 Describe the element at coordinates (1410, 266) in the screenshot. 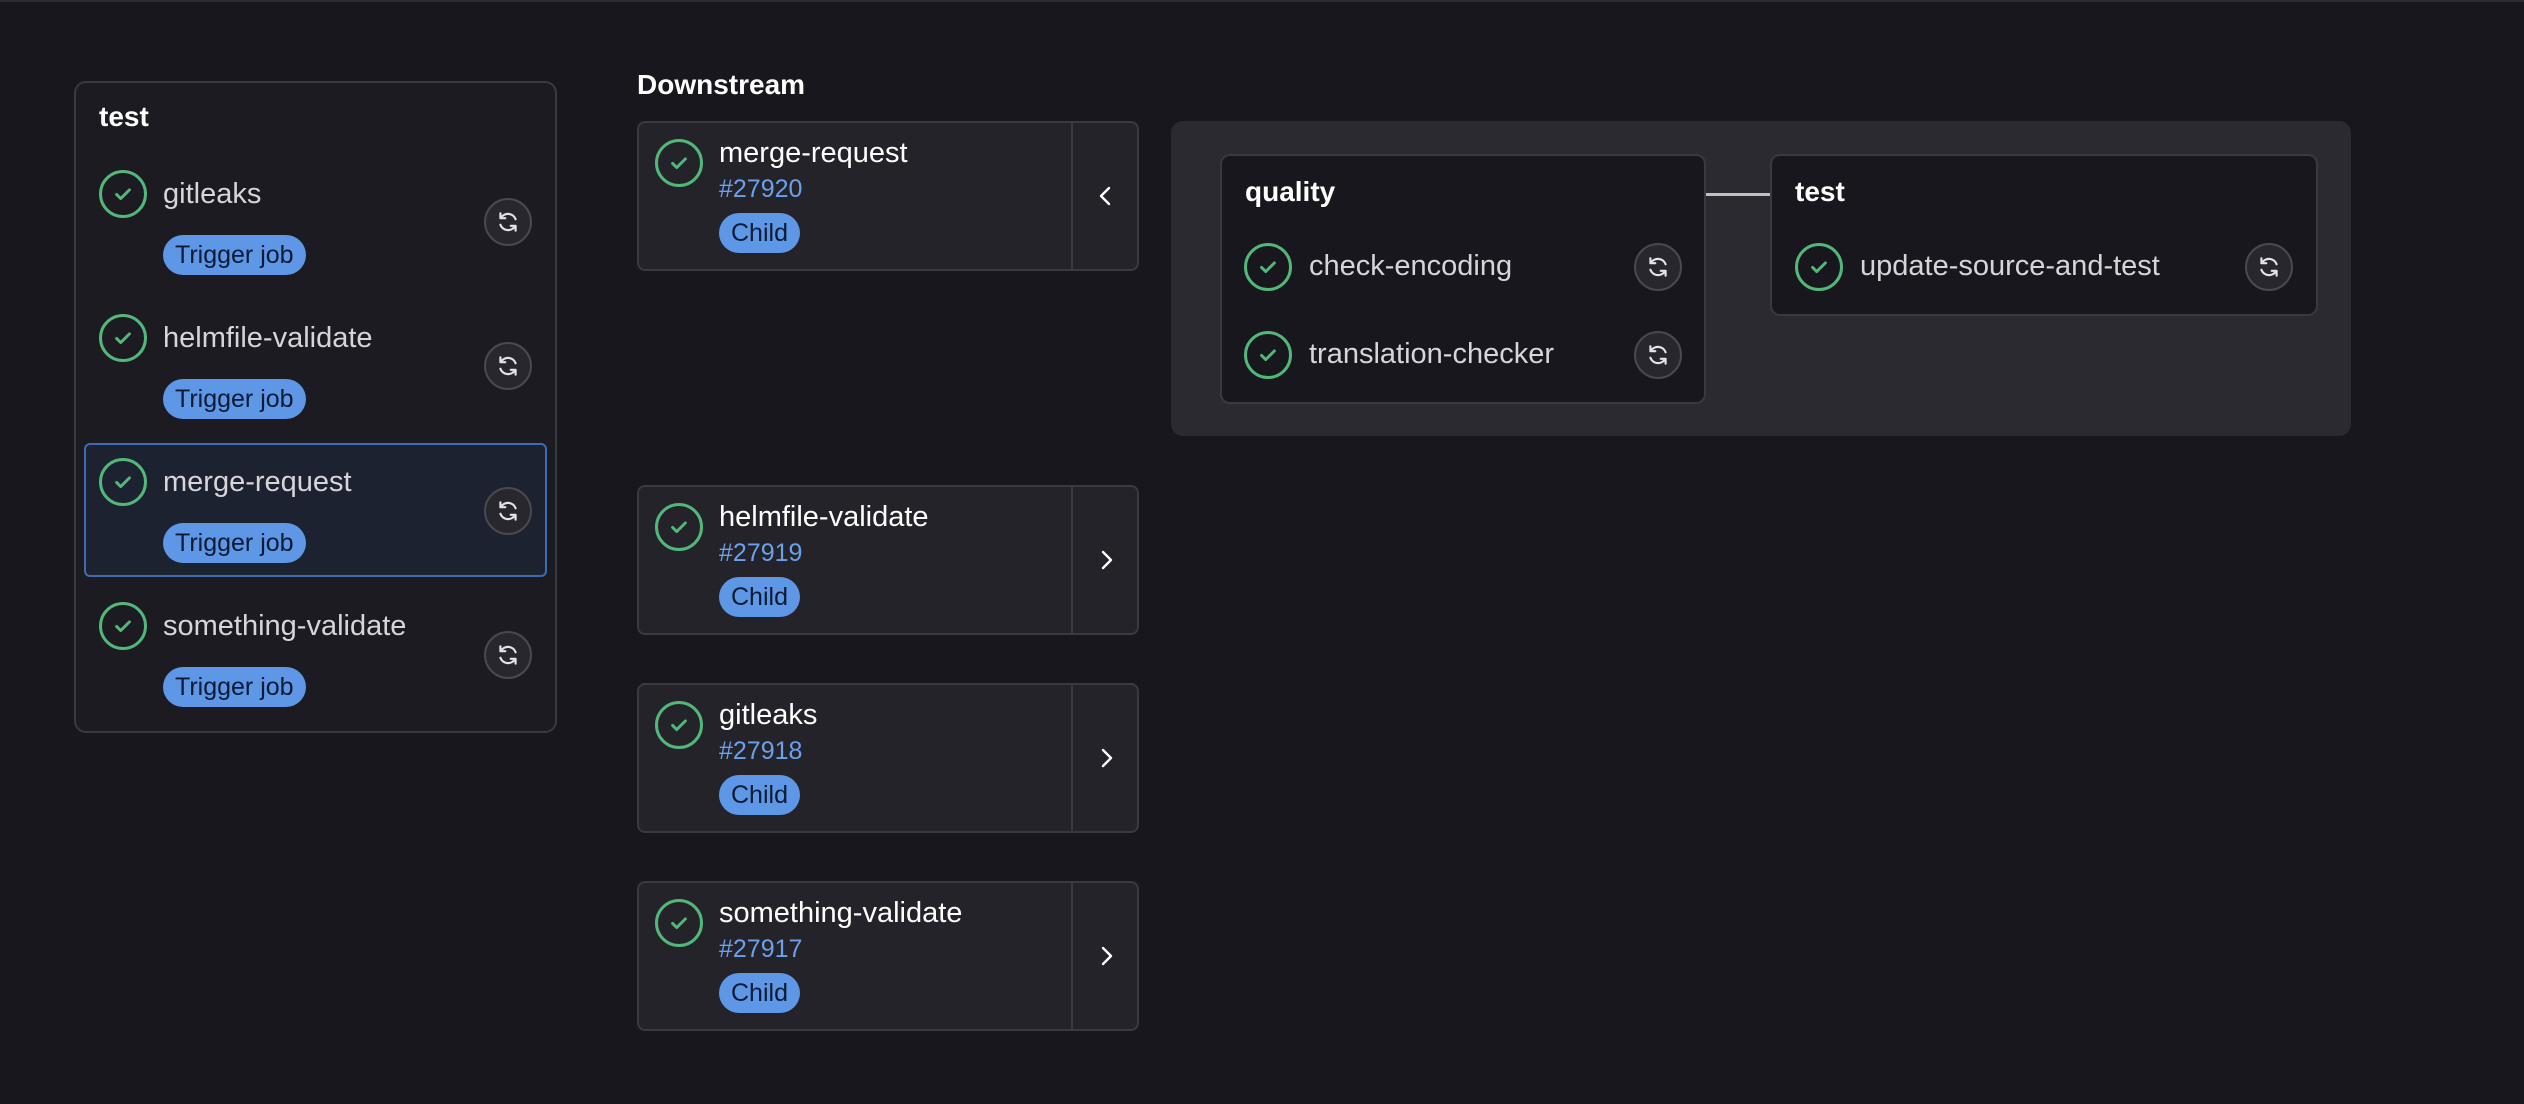

I see `job-name: check-encoding` at that location.